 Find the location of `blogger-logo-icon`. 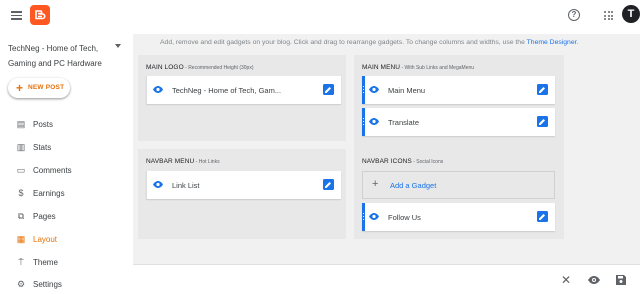

blogger-logo-icon is located at coordinates (40, 15).